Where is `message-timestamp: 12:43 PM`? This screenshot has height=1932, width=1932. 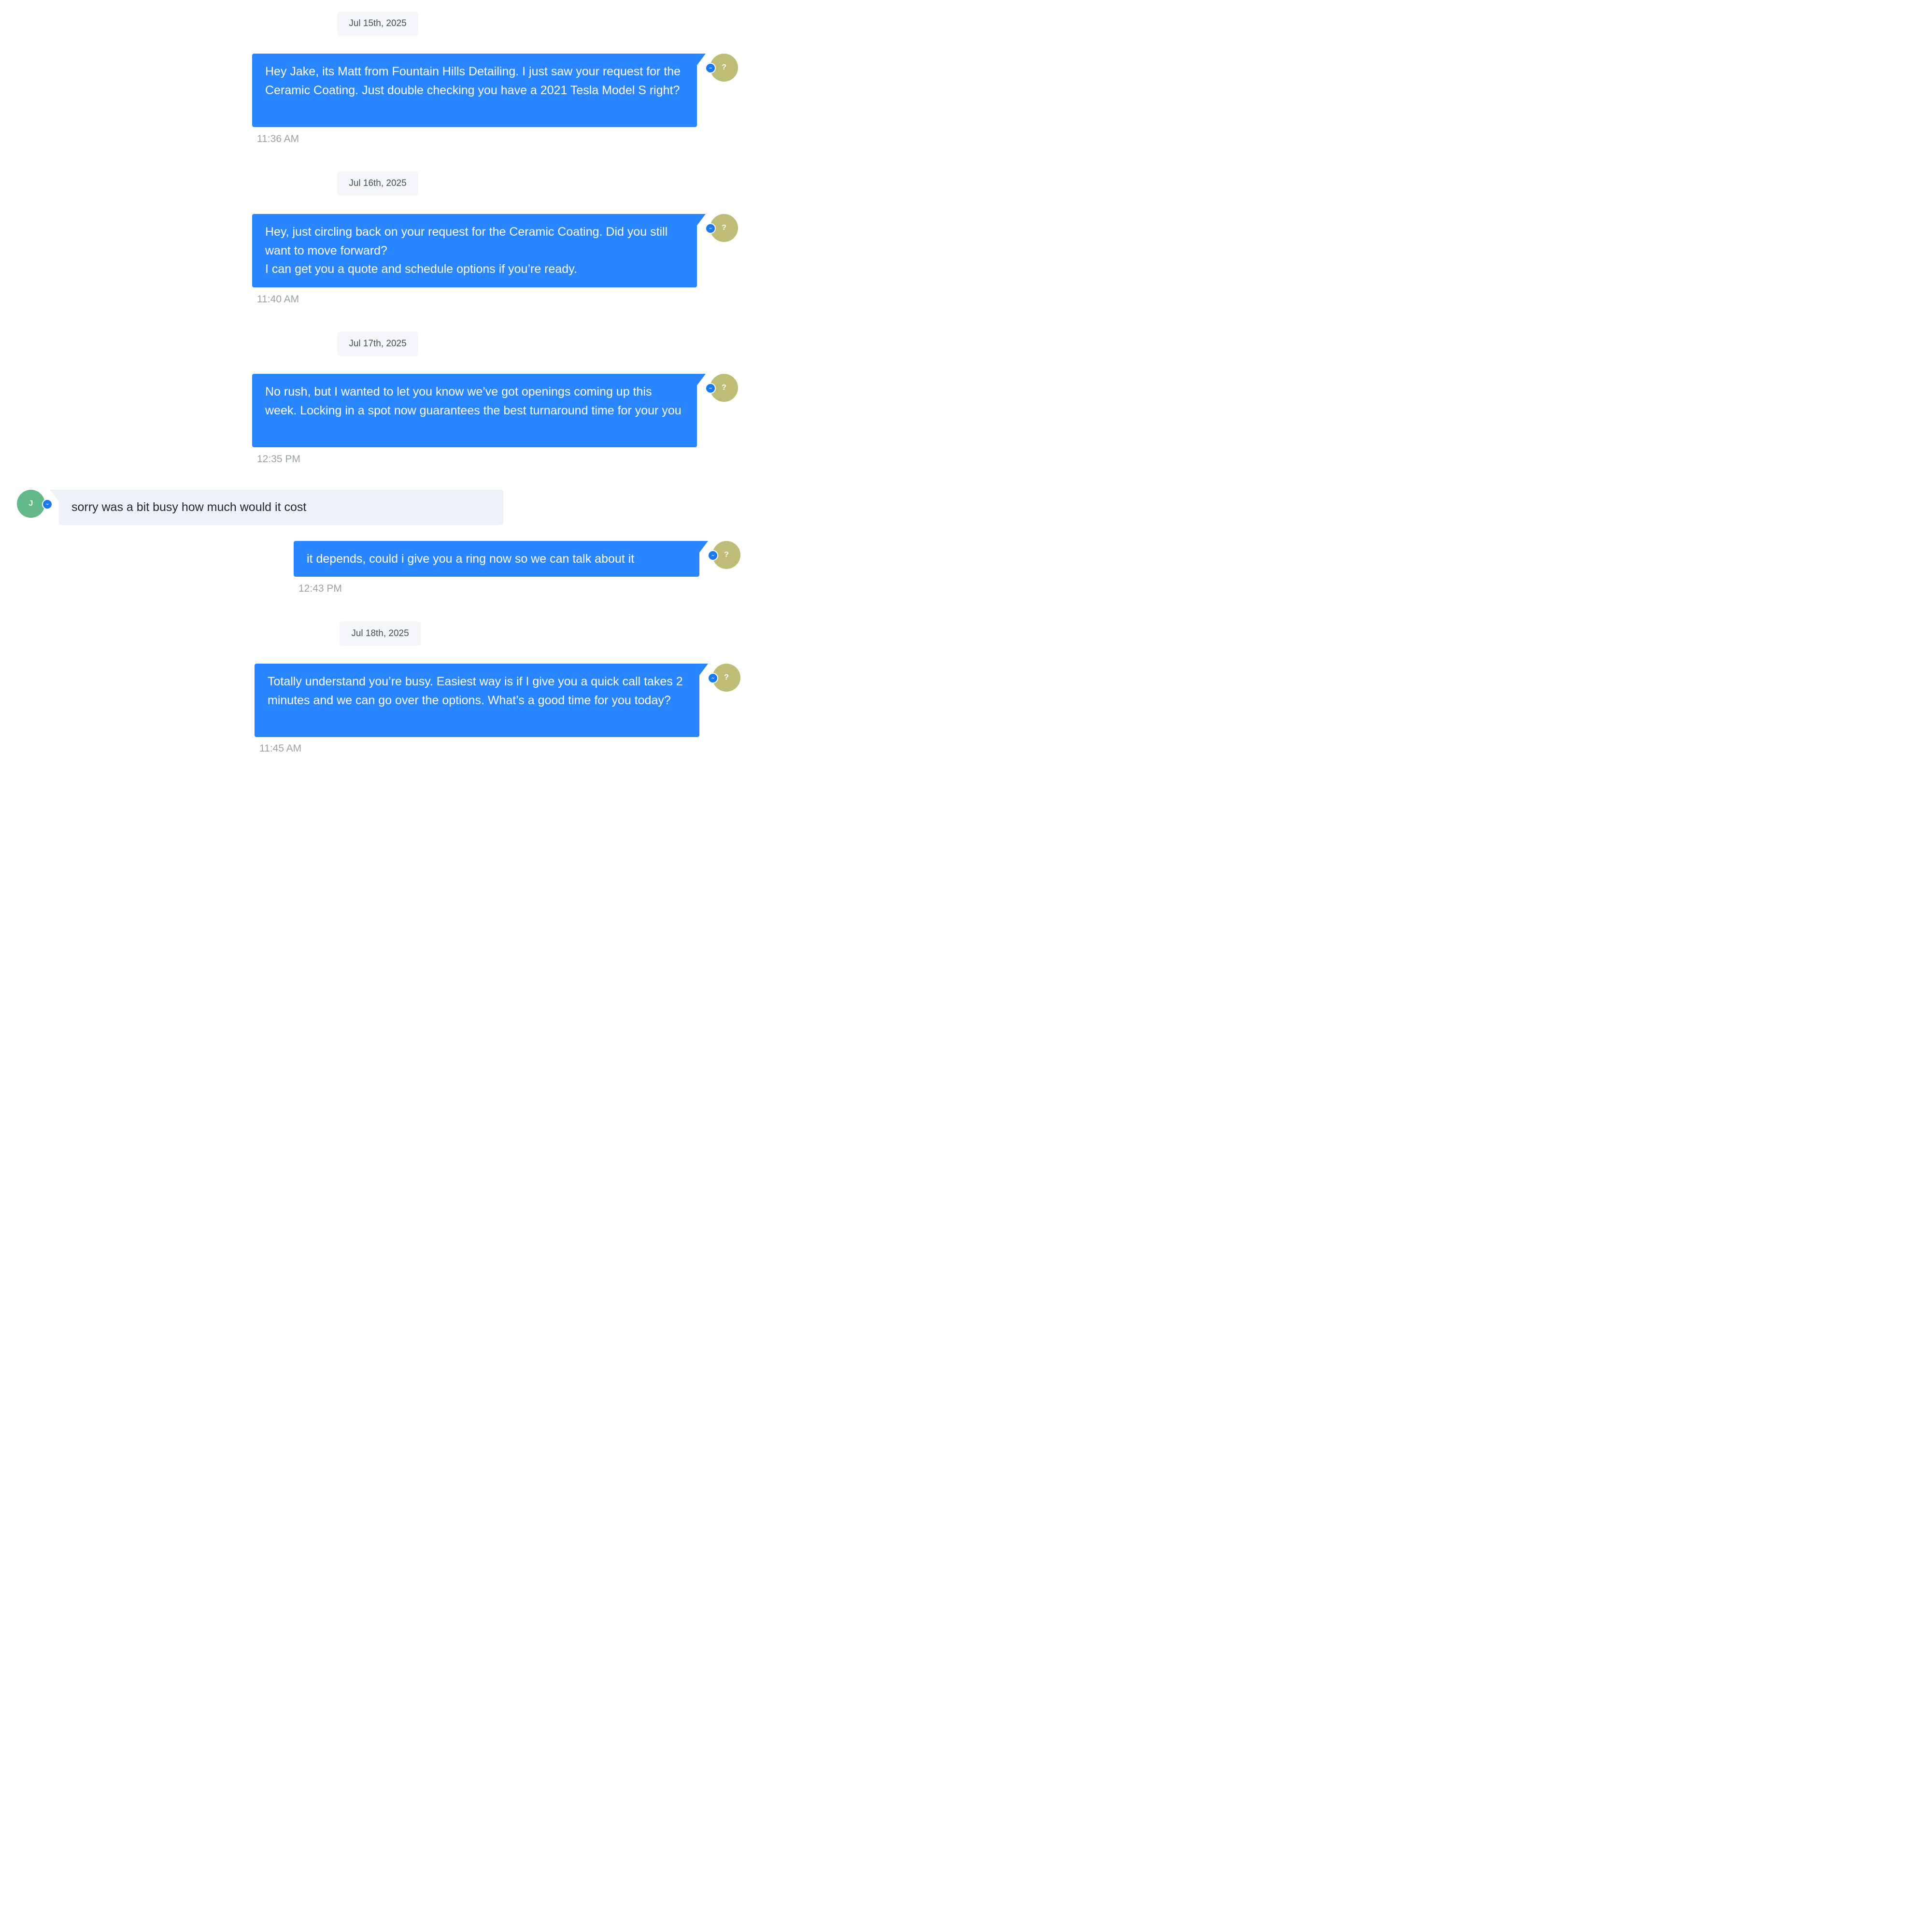
message-timestamp: 12:43 PM is located at coordinates (320, 588).